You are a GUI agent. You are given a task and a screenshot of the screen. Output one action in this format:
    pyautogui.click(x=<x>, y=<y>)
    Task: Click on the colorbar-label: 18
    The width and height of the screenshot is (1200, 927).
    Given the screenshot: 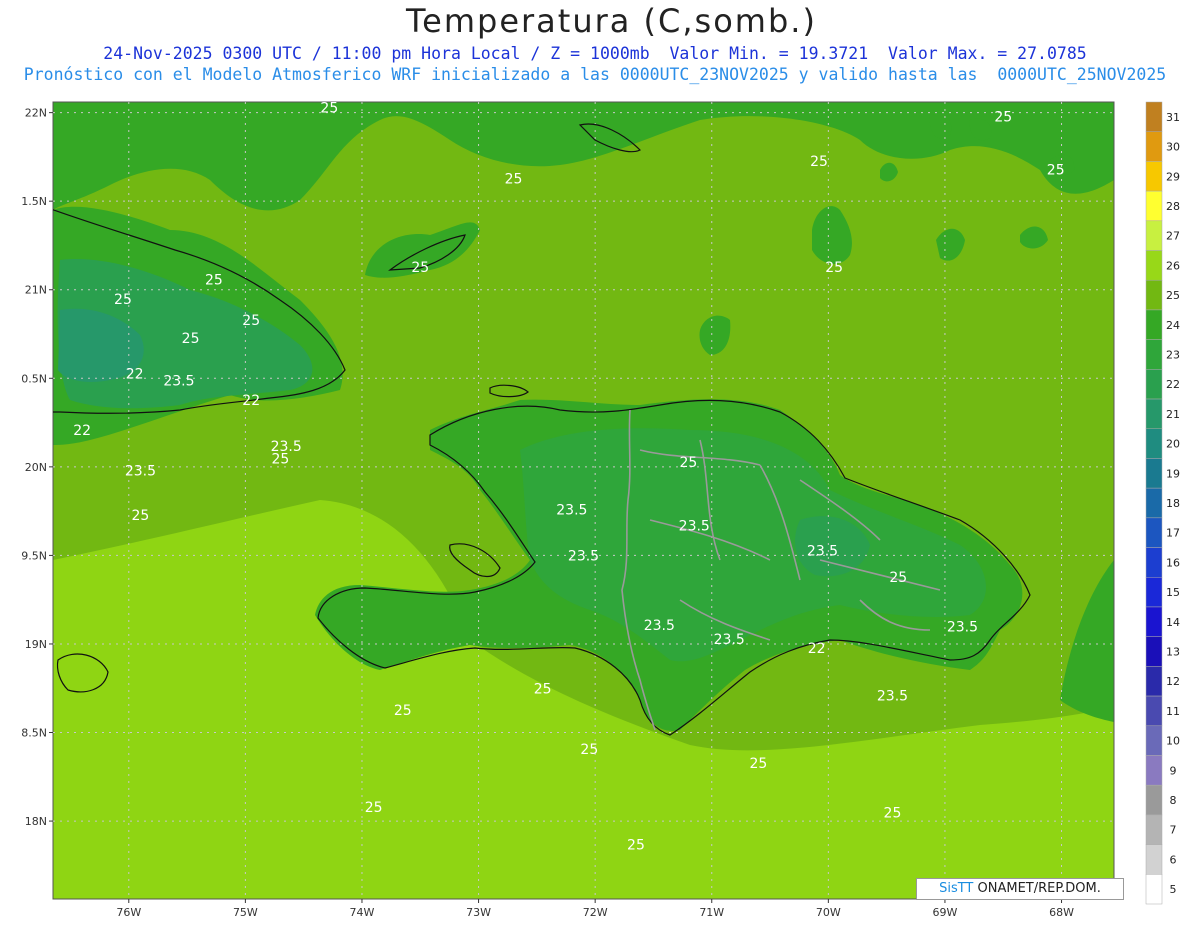 What is the action you would take?
    pyautogui.click(x=1173, y=503)
    